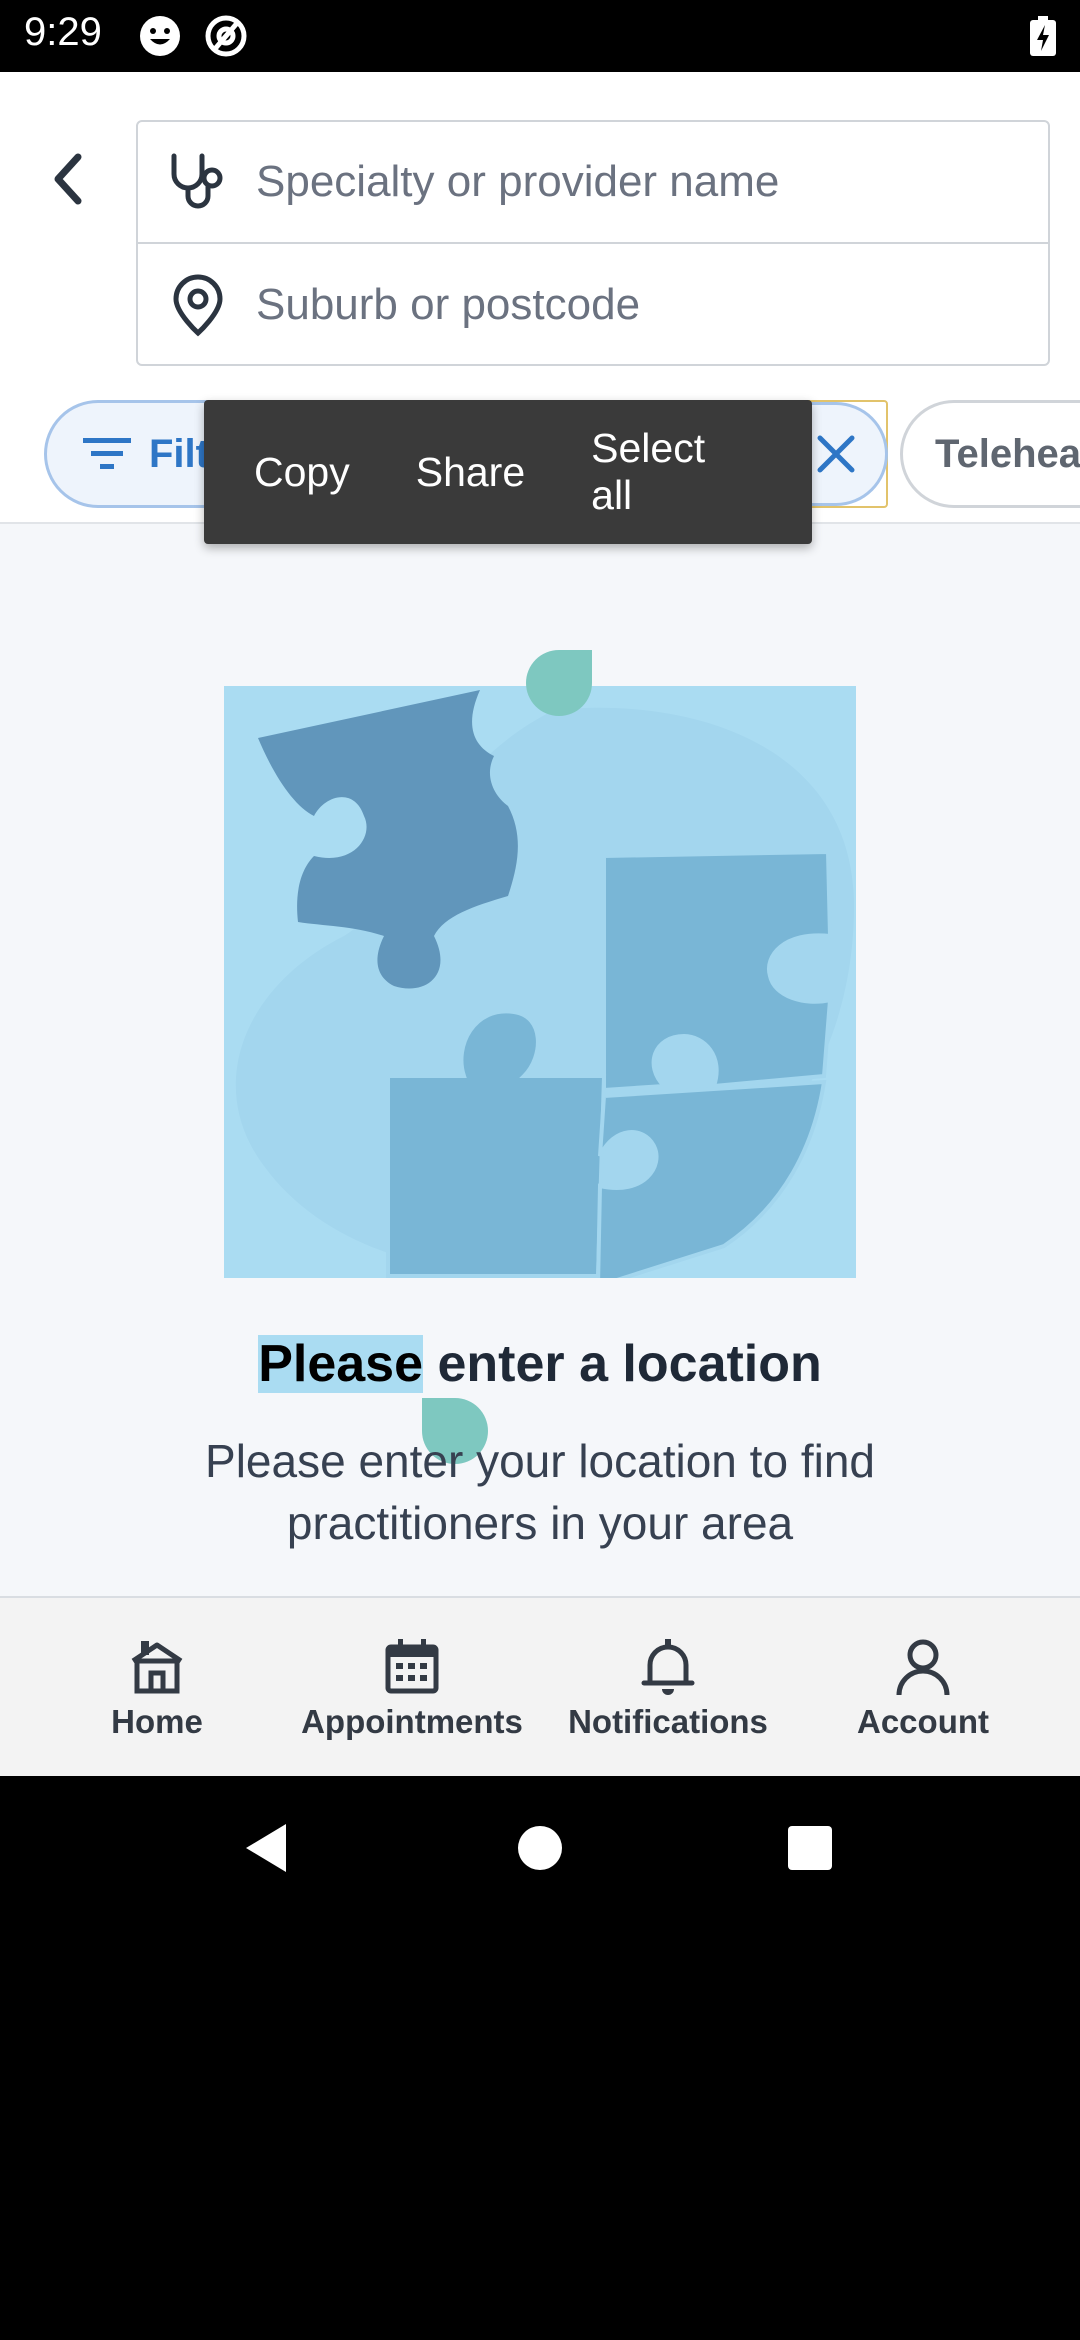 This screenshot has height=2340, width=1080. I want to click on location-row: Suburb or postcode, so click(593, 305).